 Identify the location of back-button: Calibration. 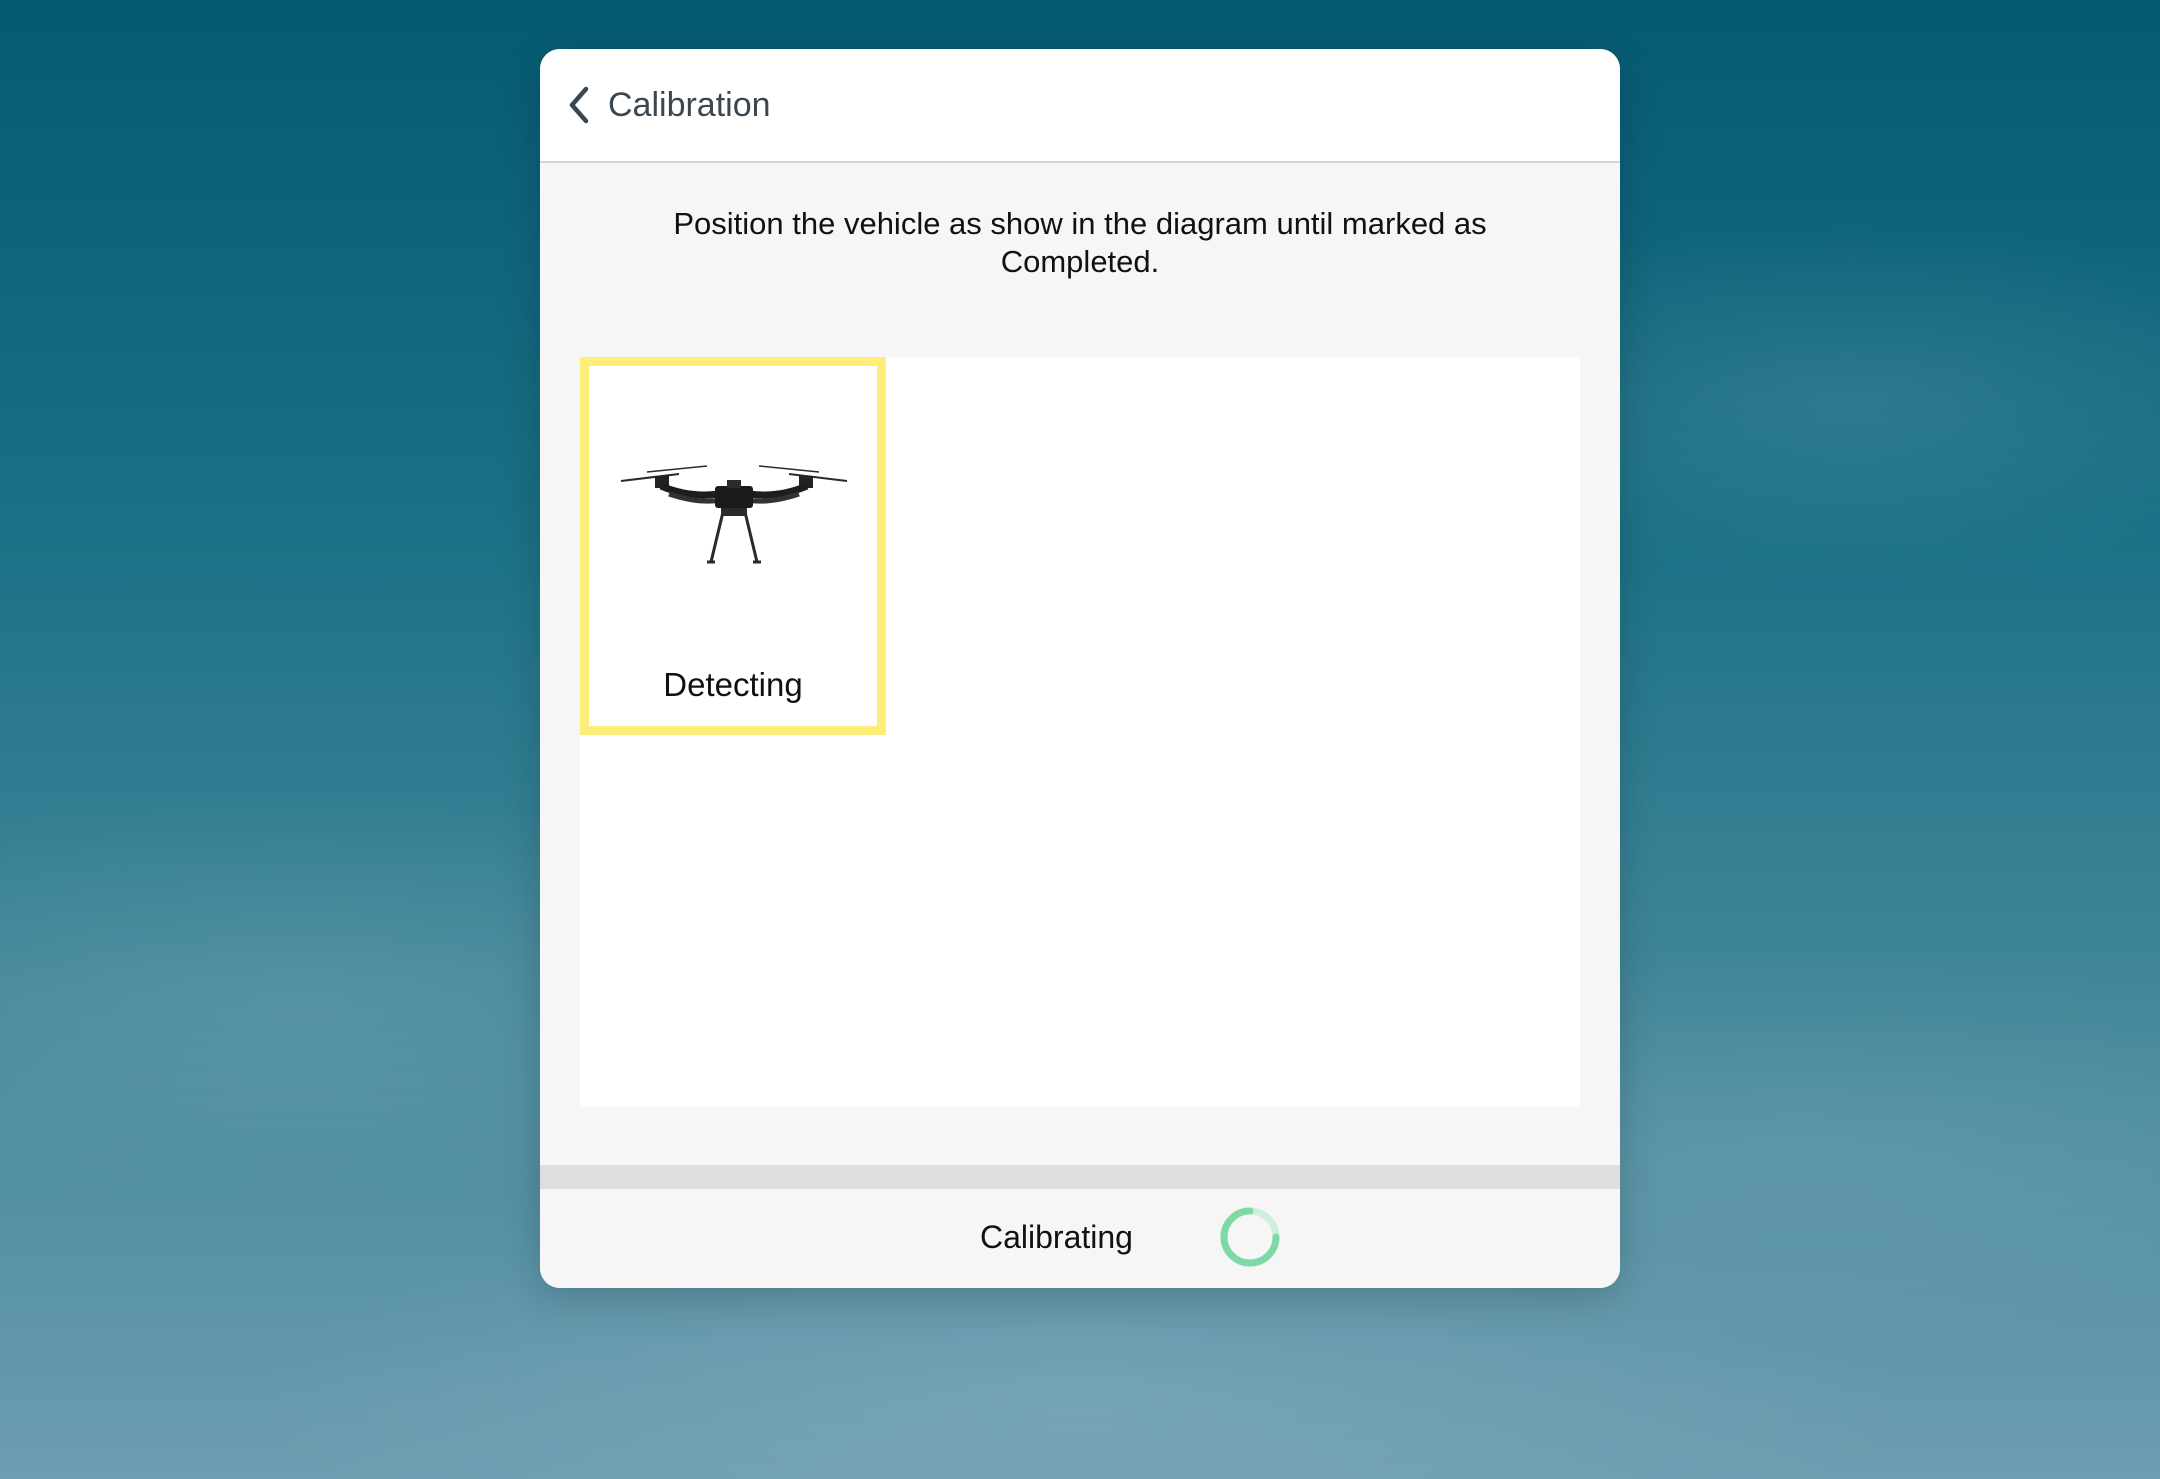
(667, 105).